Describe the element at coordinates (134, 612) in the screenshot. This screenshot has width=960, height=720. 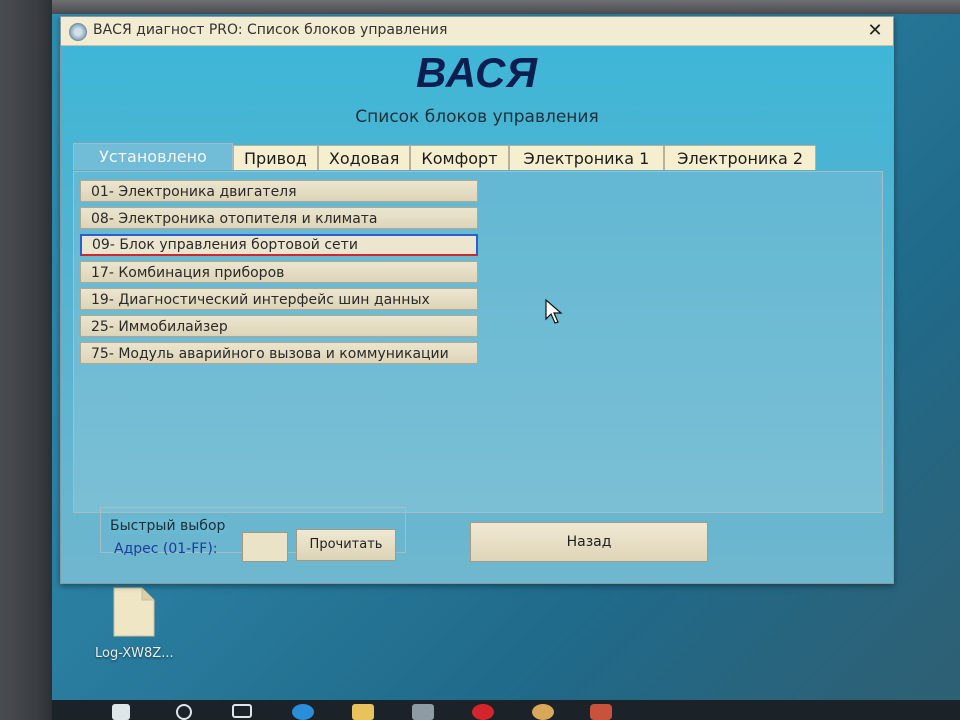
I see `file-icon` at that location.